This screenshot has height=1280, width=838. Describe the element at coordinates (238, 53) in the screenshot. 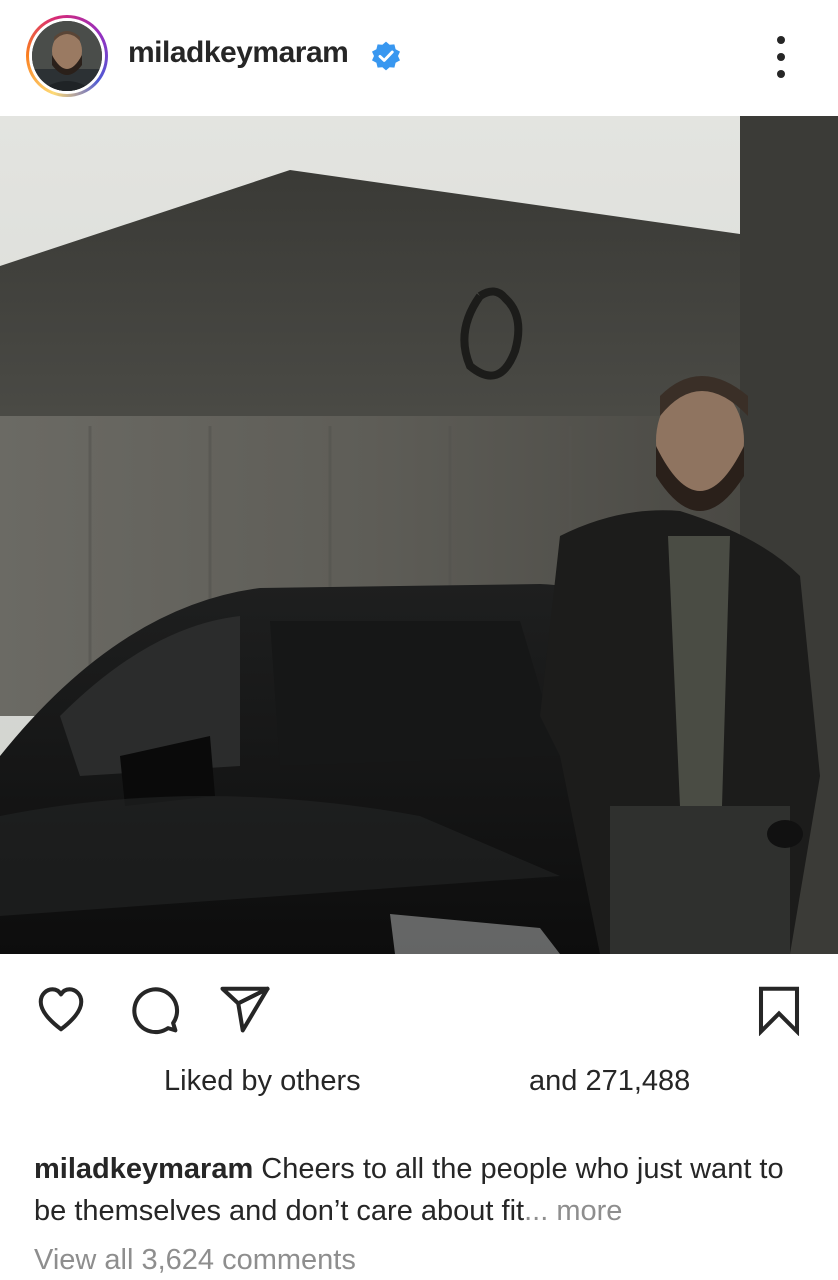

I see `post-username: miladkeymaram` at that location.